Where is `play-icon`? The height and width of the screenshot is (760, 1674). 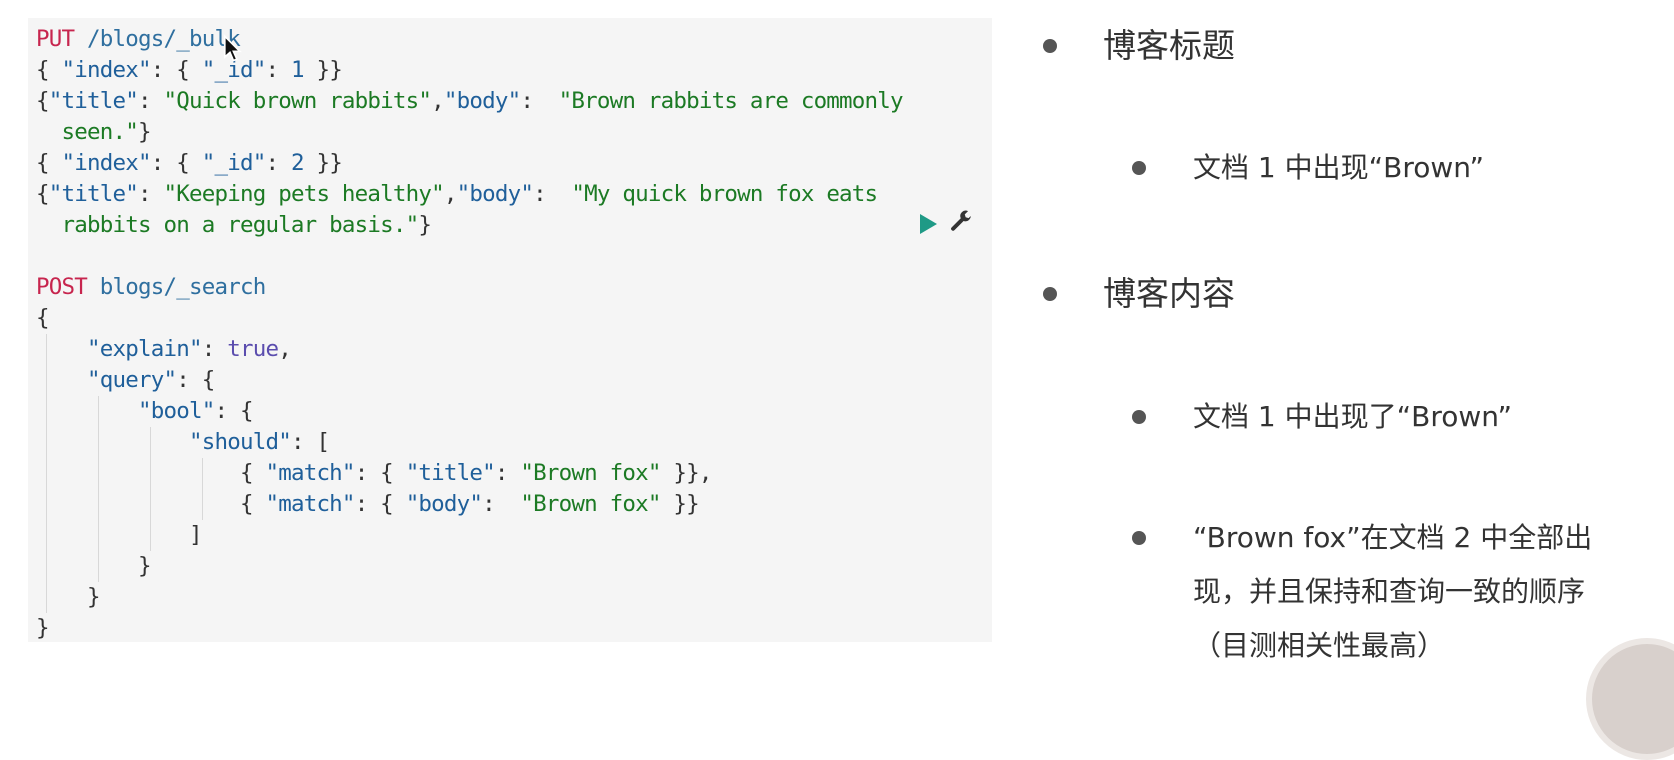 play-icon is located at coordinates (928, 224).